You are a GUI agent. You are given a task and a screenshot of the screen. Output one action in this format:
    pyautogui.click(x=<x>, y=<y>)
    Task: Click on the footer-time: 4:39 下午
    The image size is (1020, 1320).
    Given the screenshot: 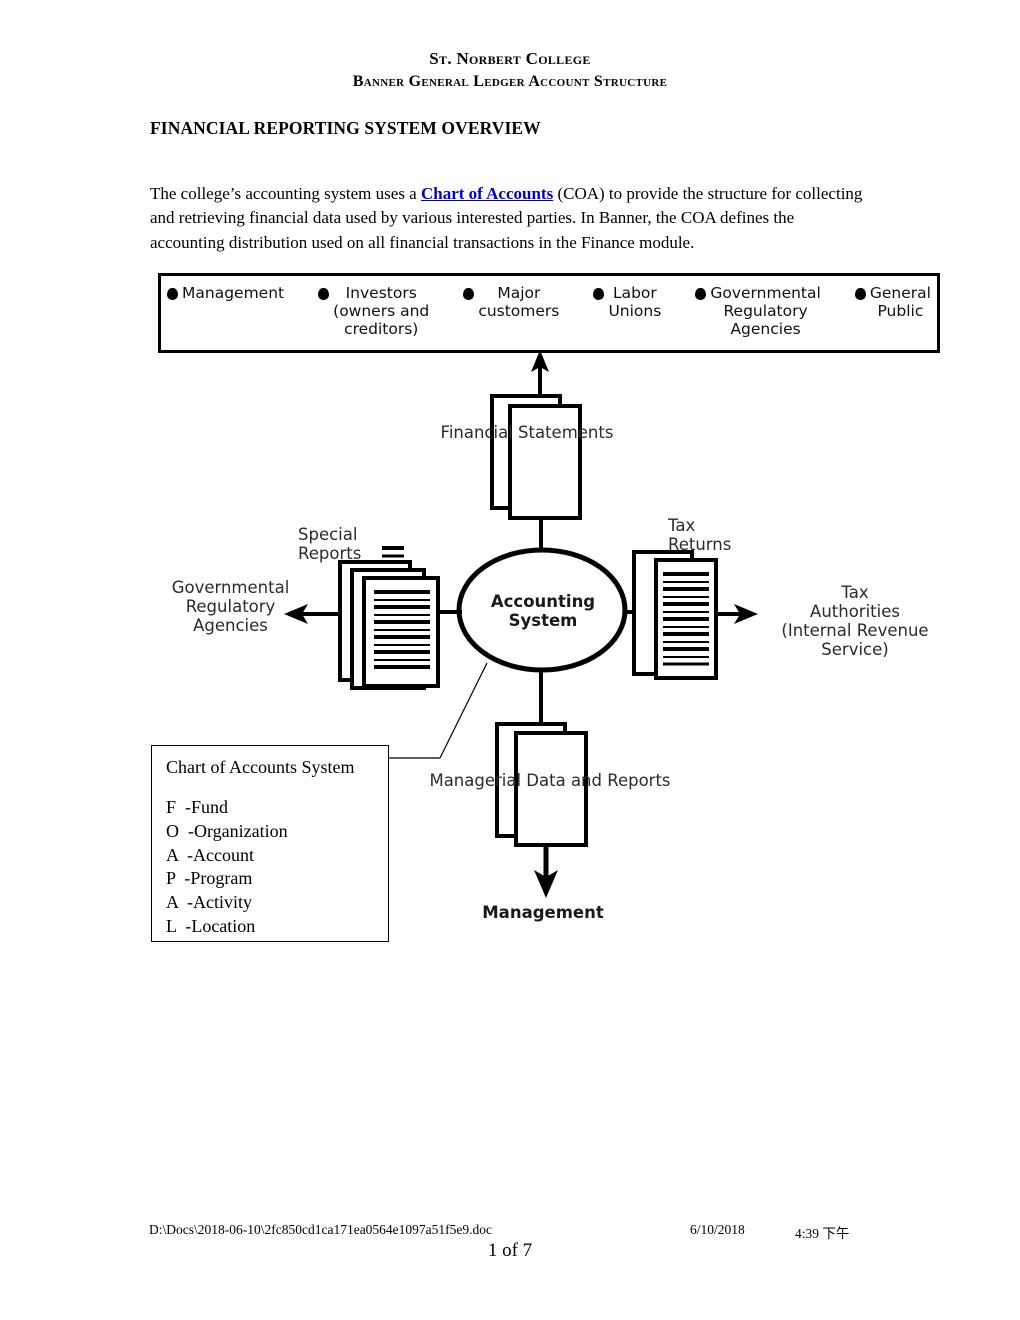 What is the action you would take?
    pyautogui.click(x=822, y=1233)
    